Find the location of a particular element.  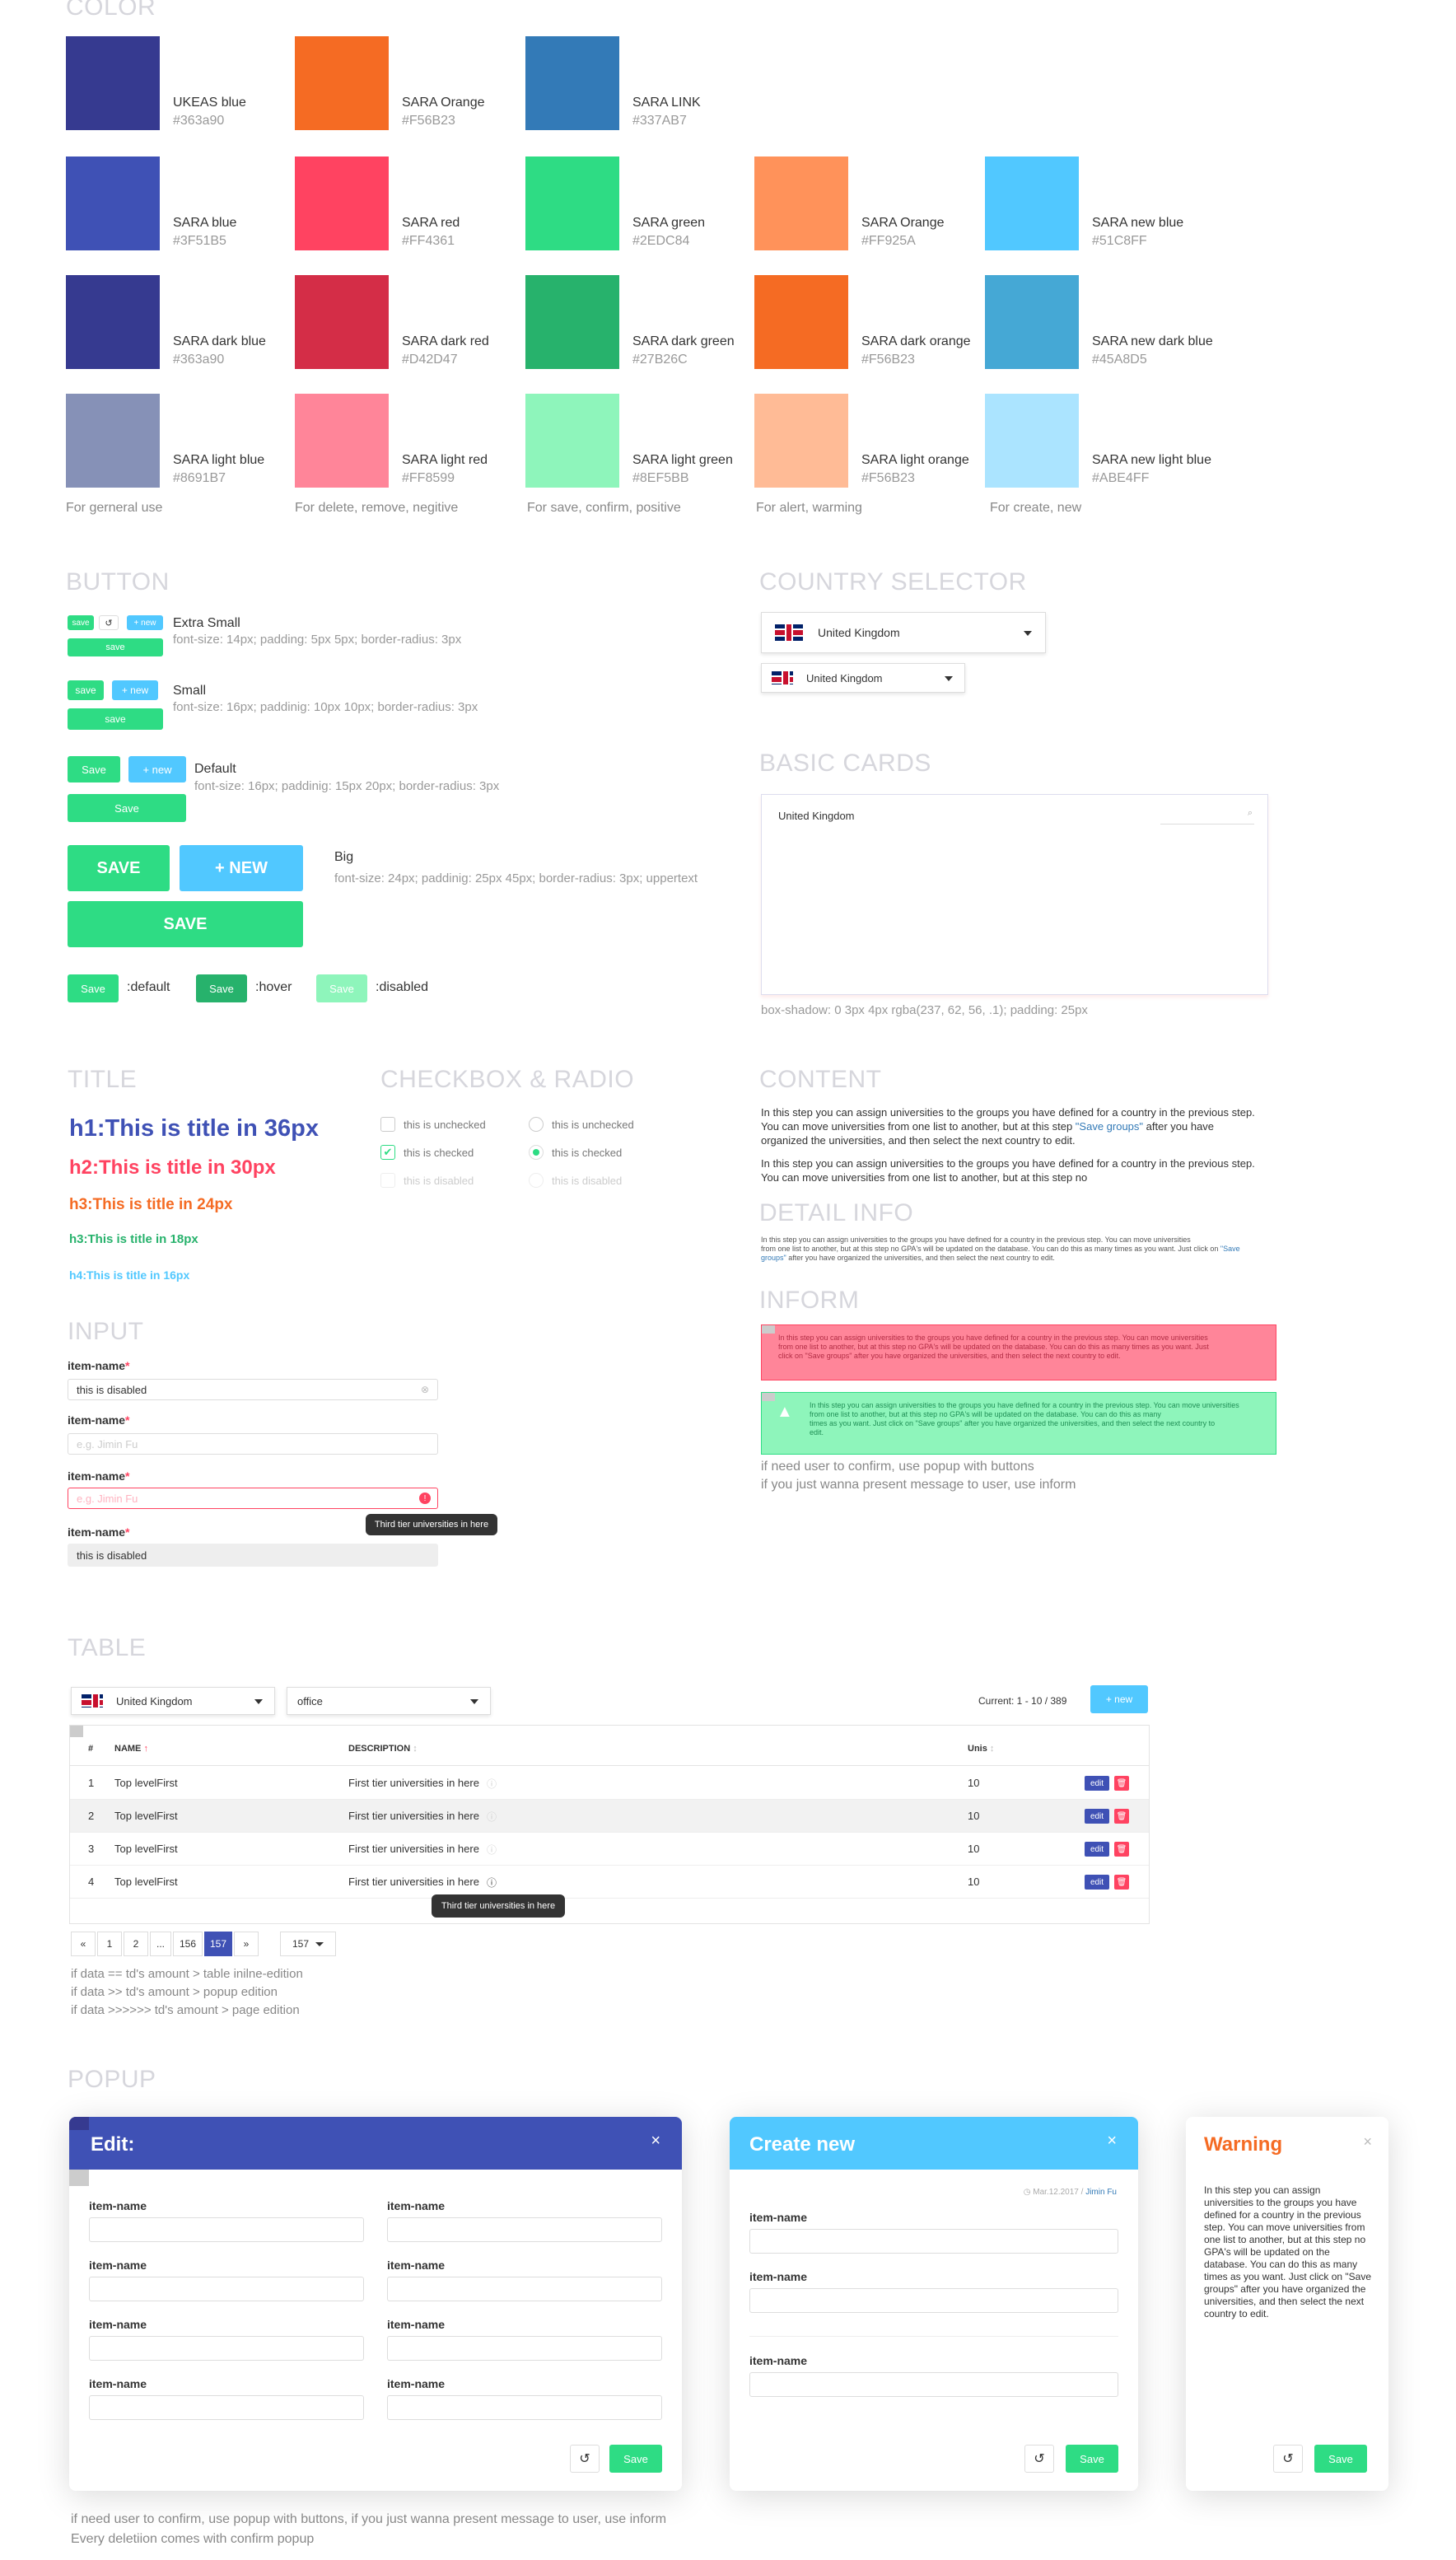

create-field-label-2: item-name is located at coordinates (778, 2276).